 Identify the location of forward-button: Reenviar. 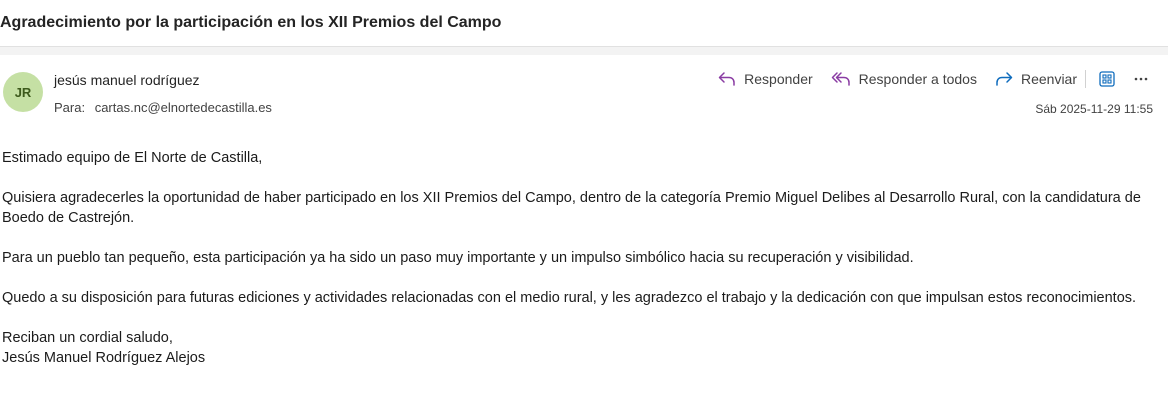
(1036, 79).